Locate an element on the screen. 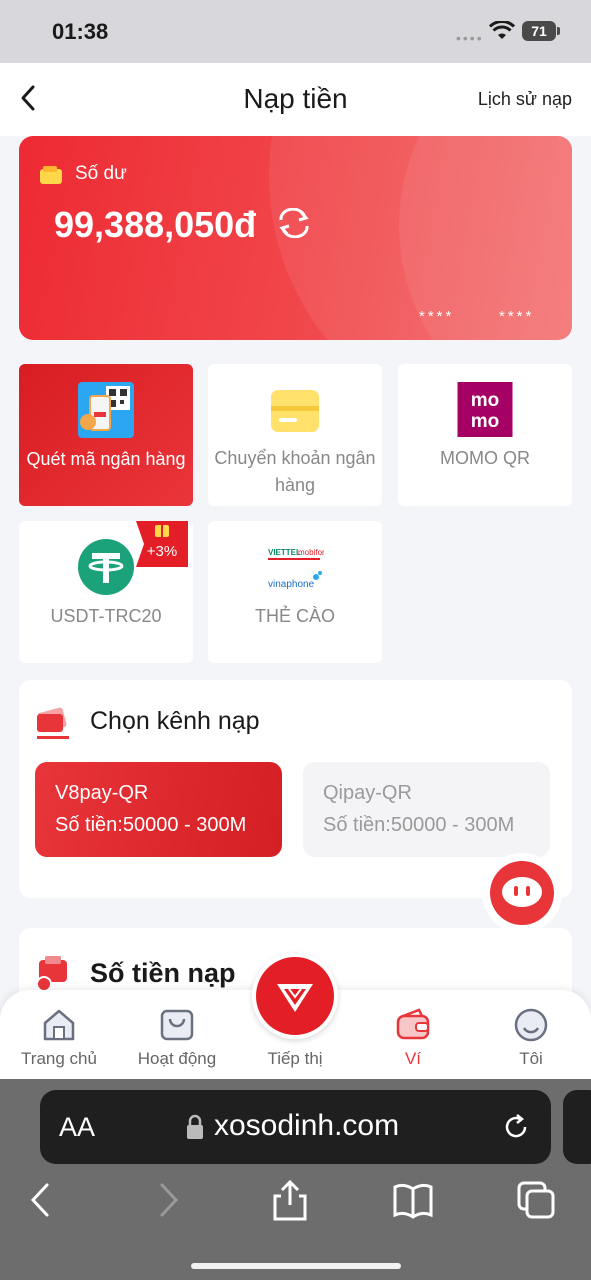  method-usdt: +3% USDT-TRC20 is located at coordinates (106, 592).